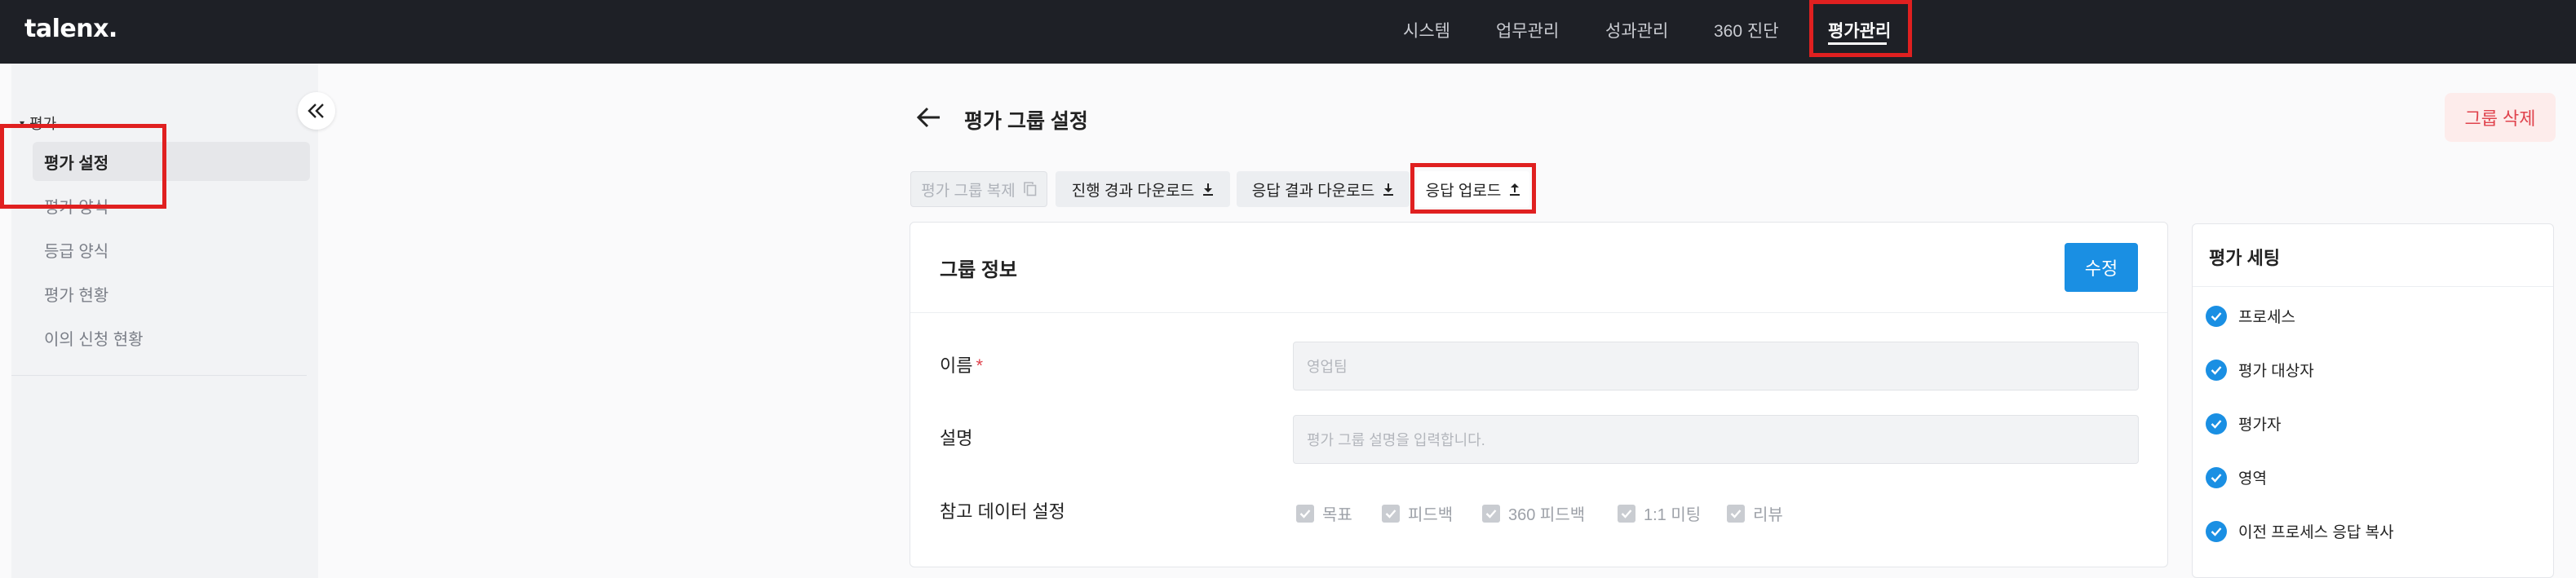 The height and width of the screenshot is (578, 2576). I want to click on sidebar-item-evaluation-status: 평가 현황, so click(76, 294).